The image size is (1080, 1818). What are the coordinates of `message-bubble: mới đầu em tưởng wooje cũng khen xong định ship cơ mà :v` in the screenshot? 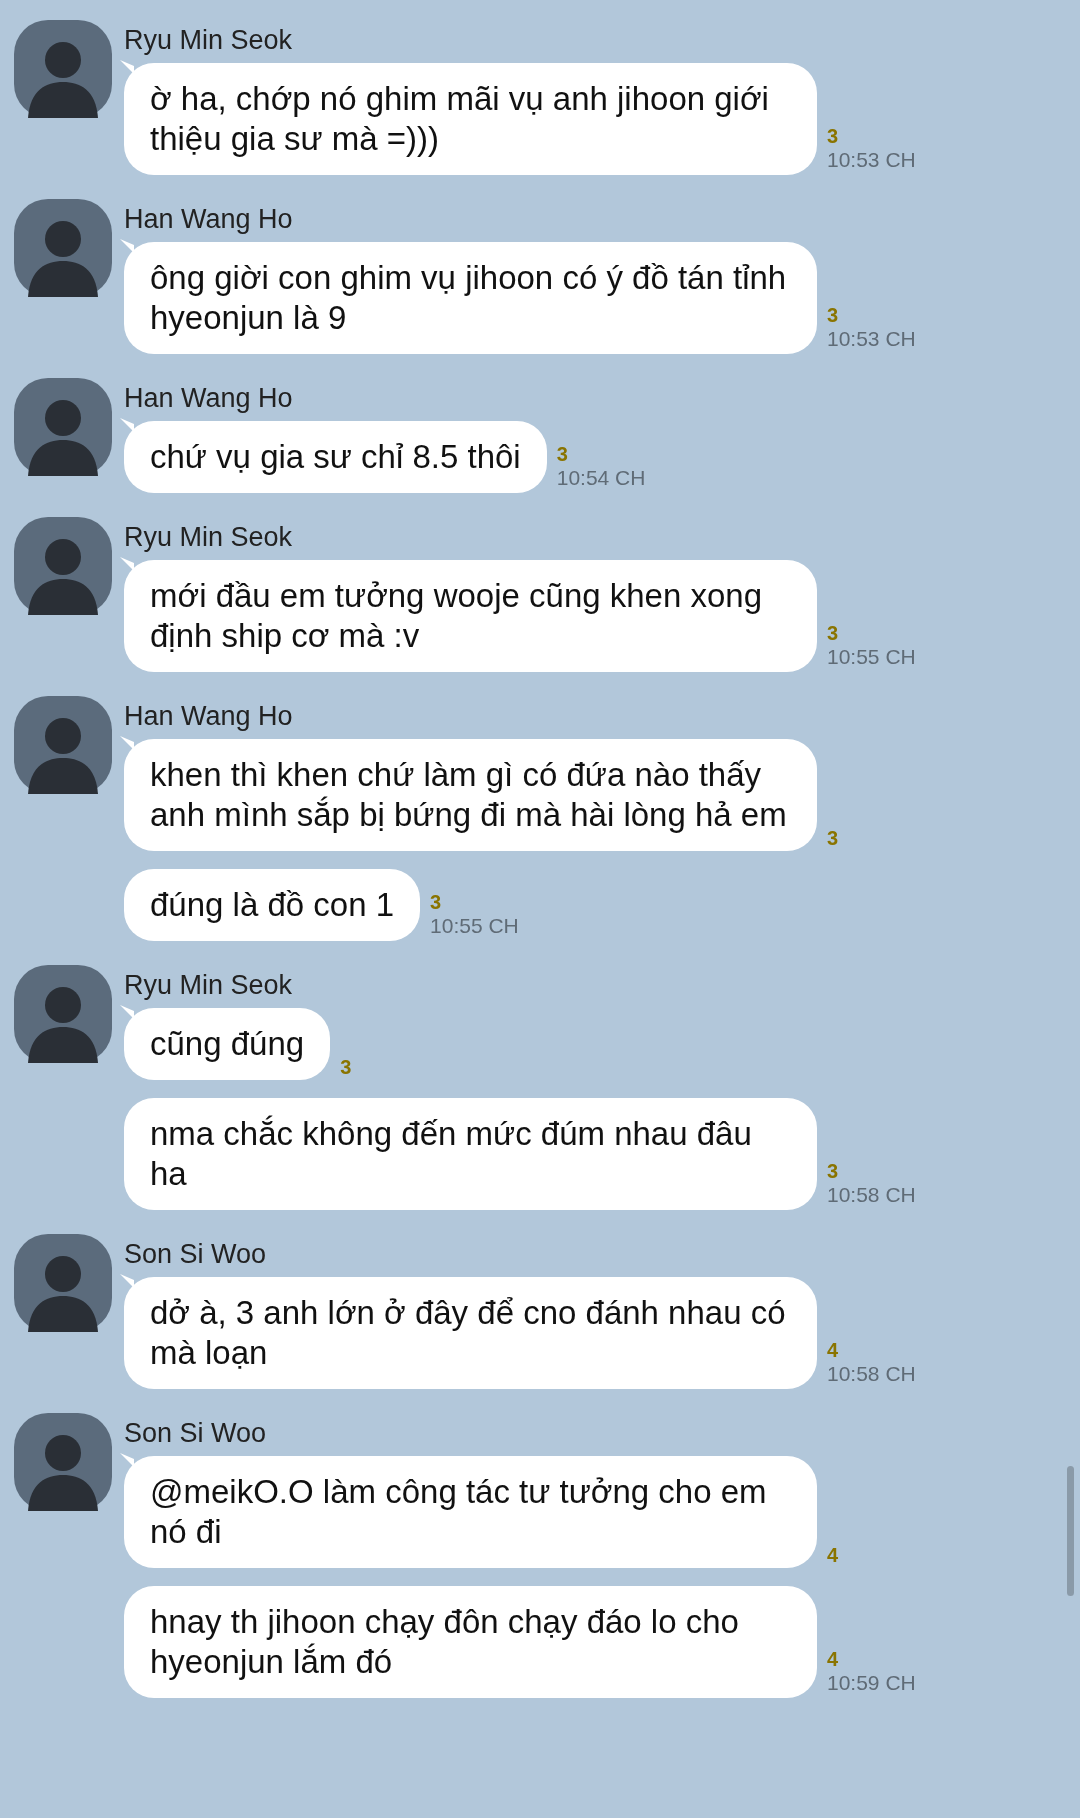 It's located at (470, 616).